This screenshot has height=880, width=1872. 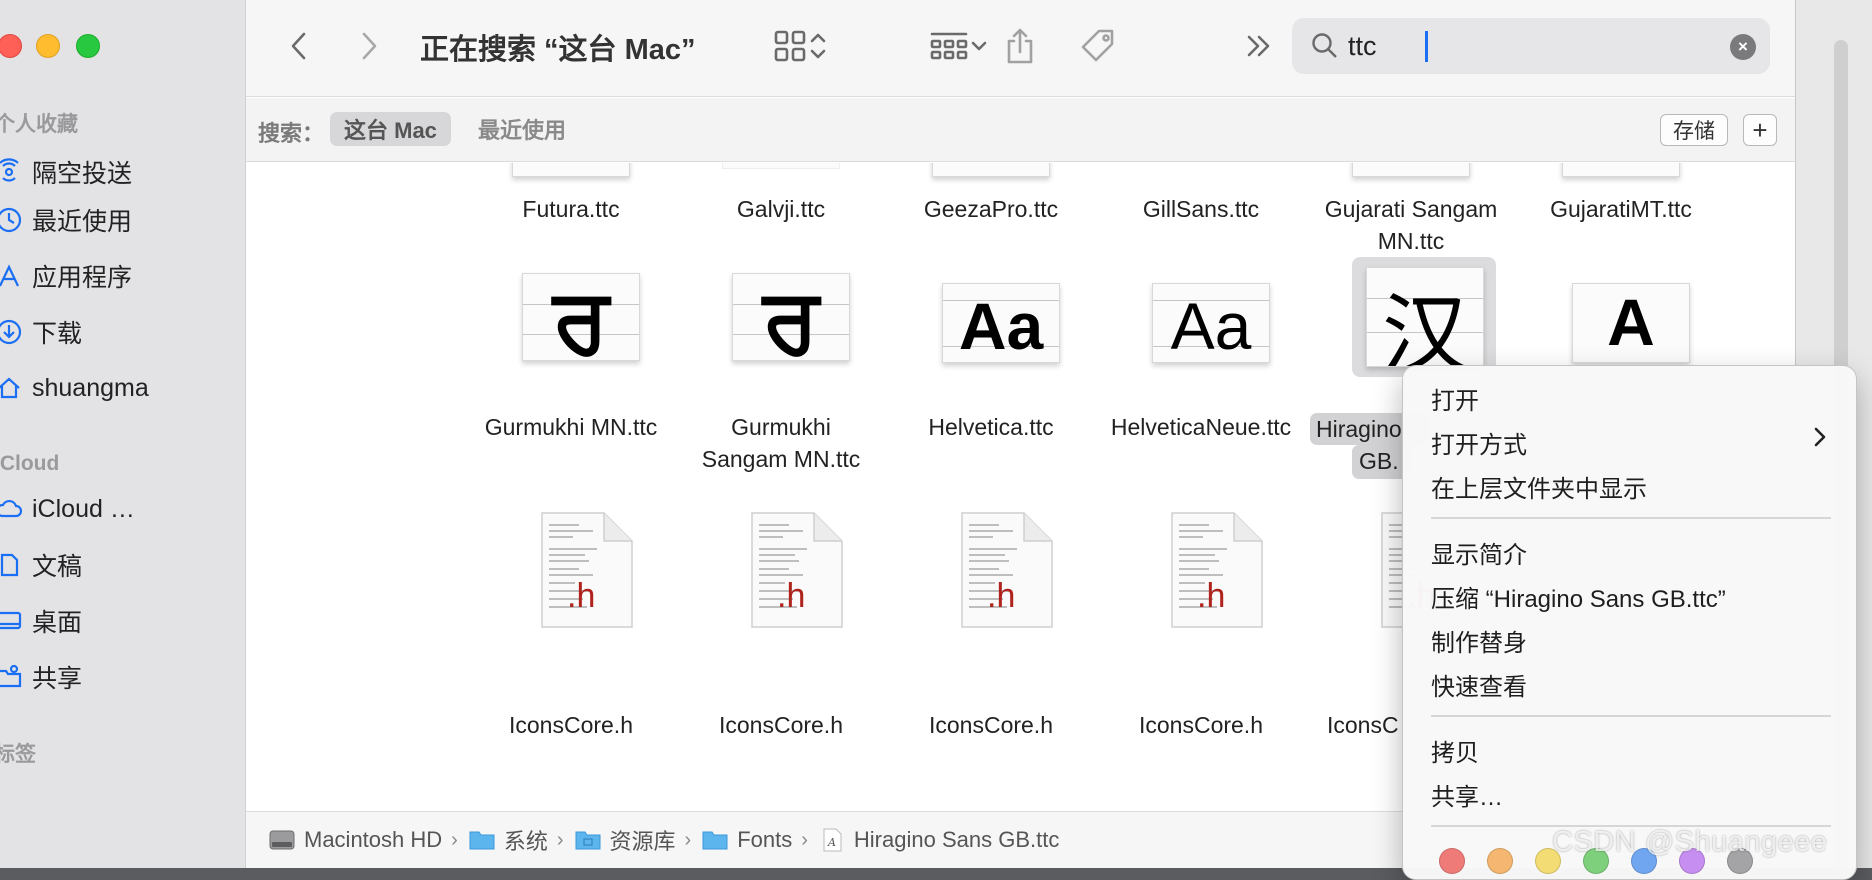 I want to click on forward-button, so click(x=369, y=46).